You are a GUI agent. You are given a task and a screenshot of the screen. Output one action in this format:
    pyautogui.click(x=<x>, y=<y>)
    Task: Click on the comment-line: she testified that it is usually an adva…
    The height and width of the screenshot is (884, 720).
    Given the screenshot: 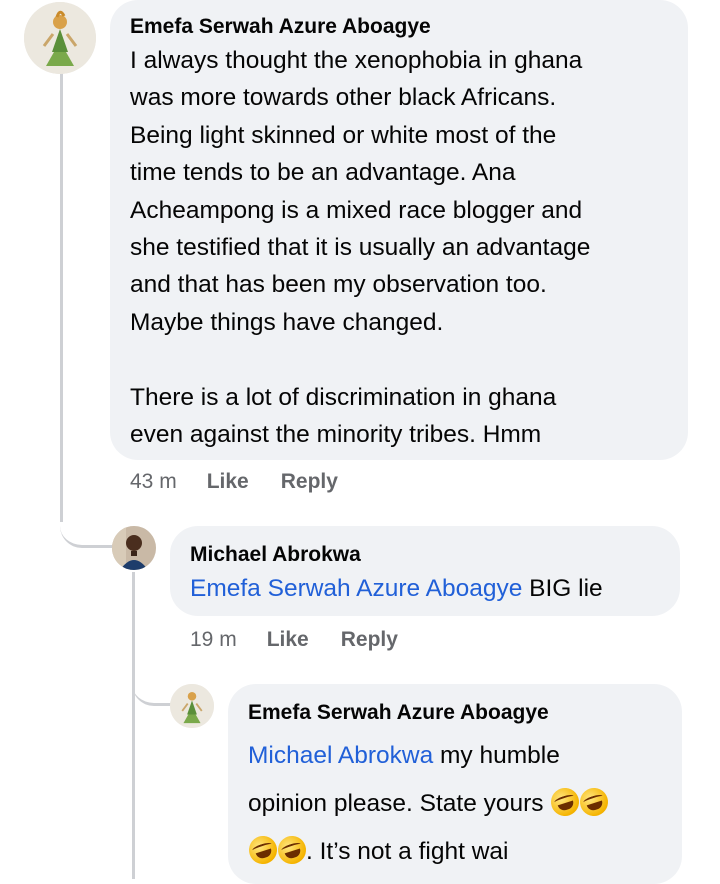 What is the action you would take?
    pyautogui.click(x=360, y=248)
    